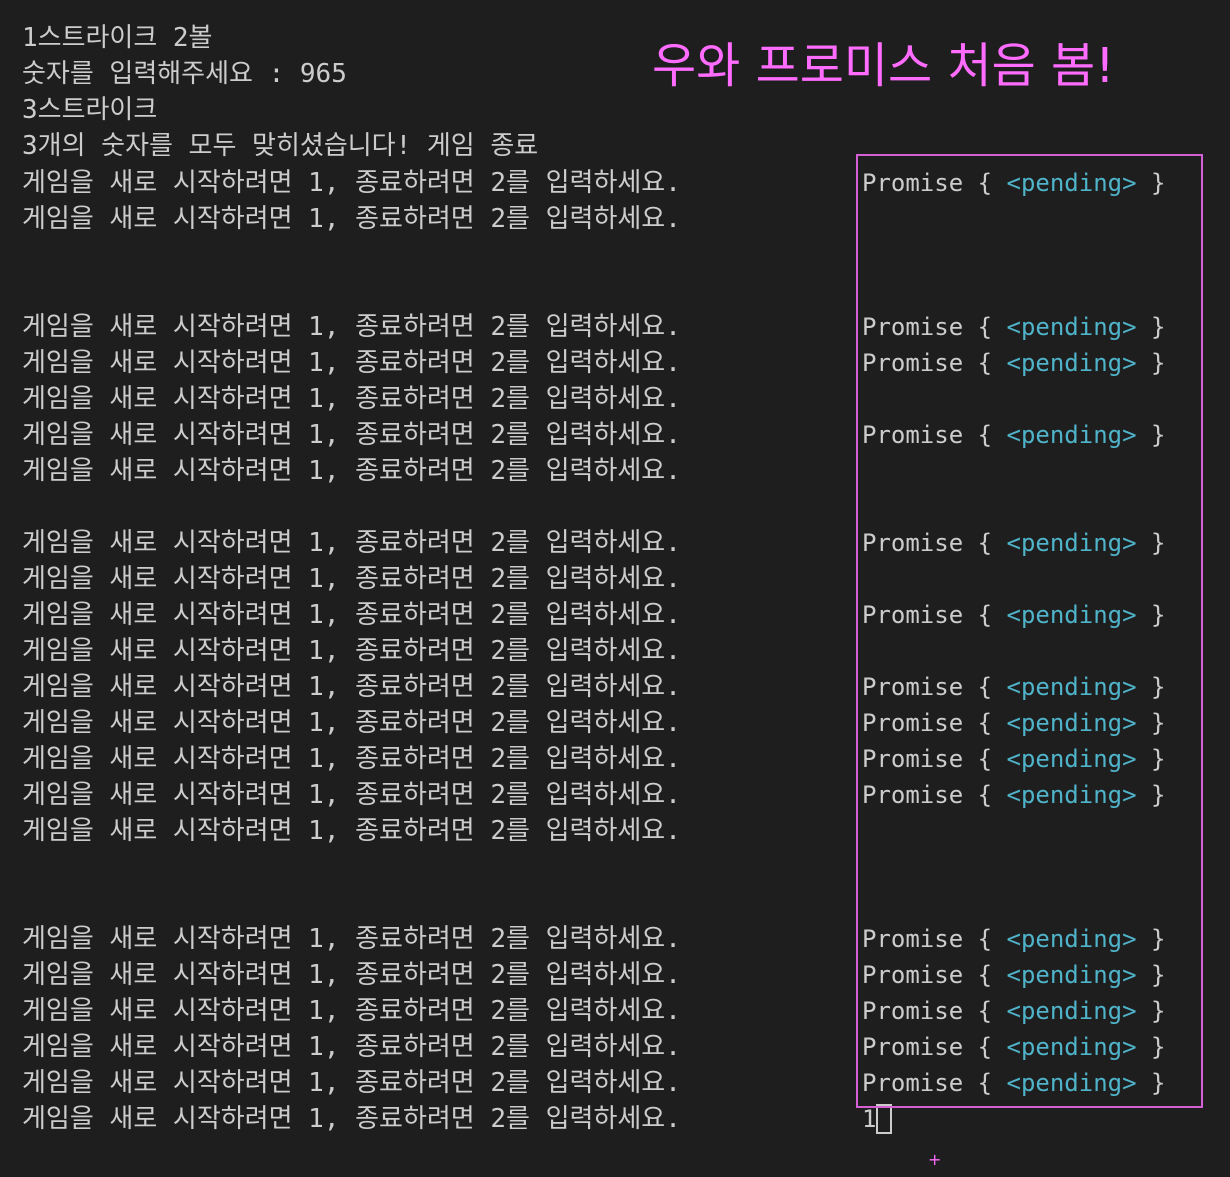 The image size is (1230, 1177). Describe the element at coordinates (884, 1119) in the screenshot. I see `text-cursor` at that location.